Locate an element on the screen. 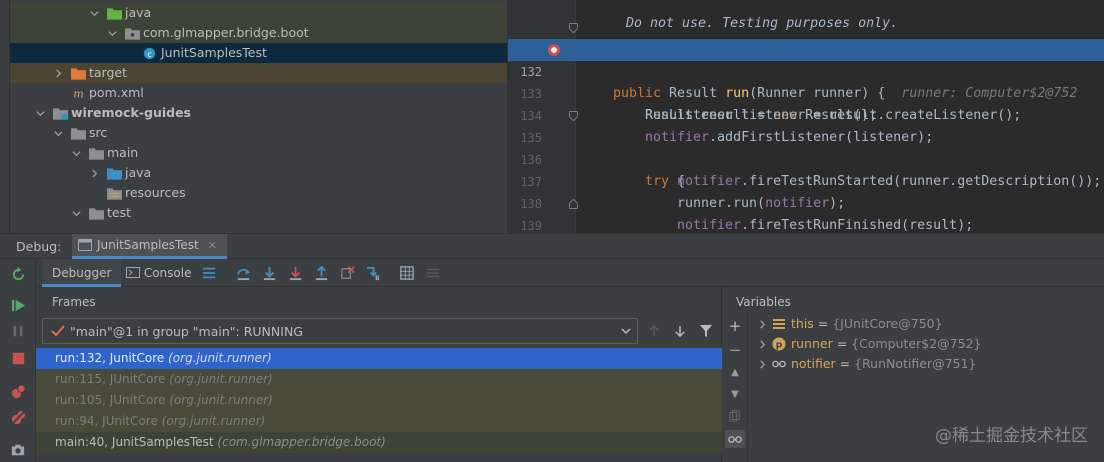 The width and height of the screenshot is (1104, 462). debug-header: Debug: JunitSamplesTest ✕ is located at coordinates (552, 246).